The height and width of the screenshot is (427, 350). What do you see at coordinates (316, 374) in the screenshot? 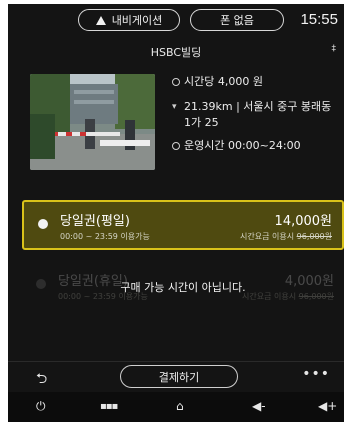
I see `more-icon: •••` at bounding box center [316, 374].